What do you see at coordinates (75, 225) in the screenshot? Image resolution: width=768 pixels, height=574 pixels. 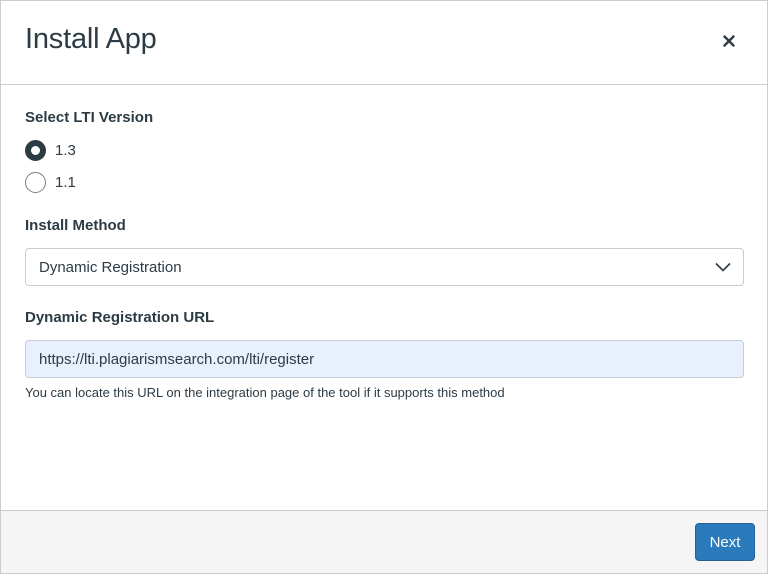 I see `install-method-label: Install Method` at bounding box center [75, 225].